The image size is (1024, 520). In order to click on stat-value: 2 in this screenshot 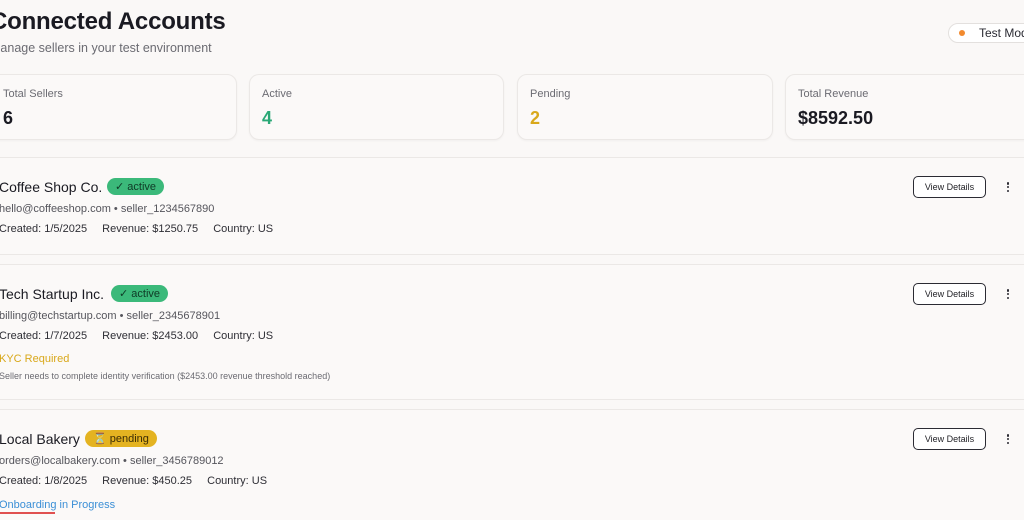, I will do `click(535, 118)`.